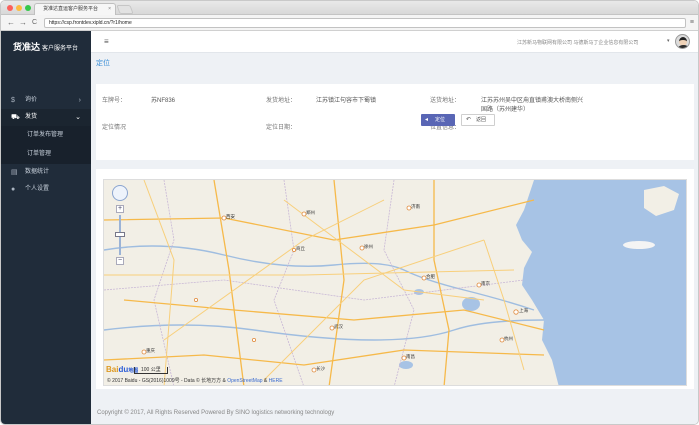 The image size is (699, 425). What do you see at coordinates (11, 22) in the screenshot?
I see `back-arrow-icon: ←` at bounding box center [11, 22].